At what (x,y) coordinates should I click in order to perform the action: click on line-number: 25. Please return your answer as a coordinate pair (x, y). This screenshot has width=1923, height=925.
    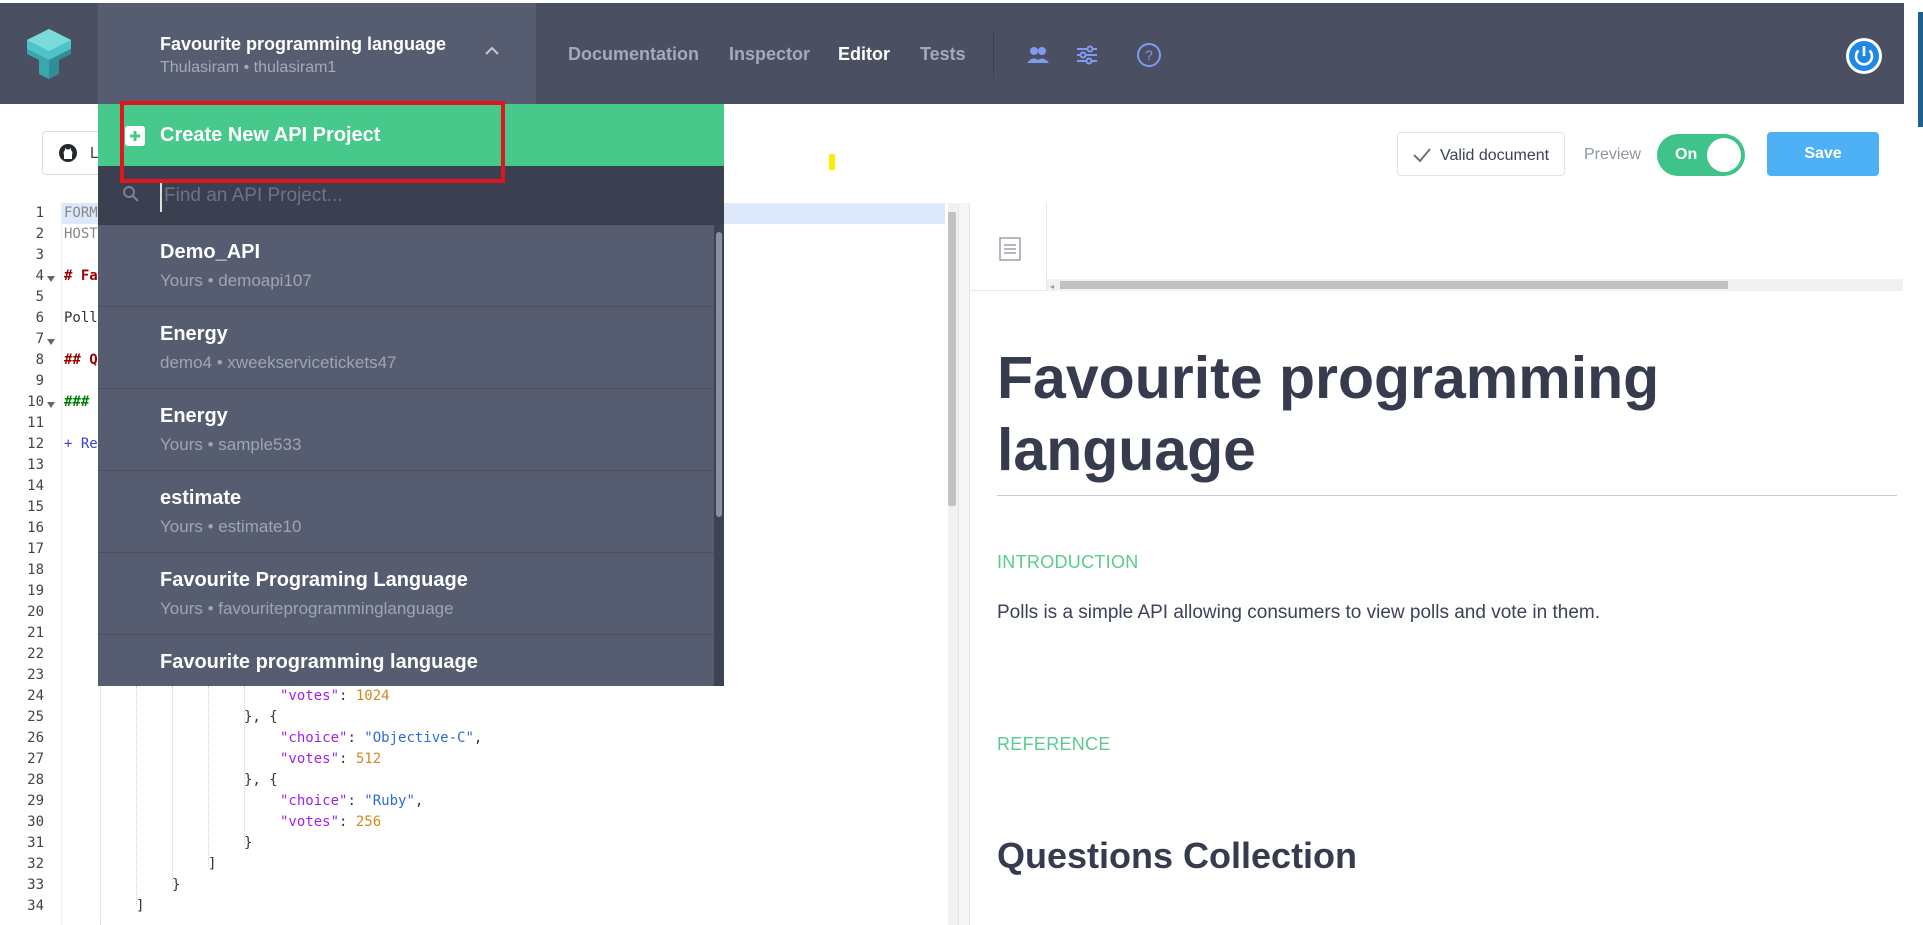
    Looking at the image, I should click on (35, 717).